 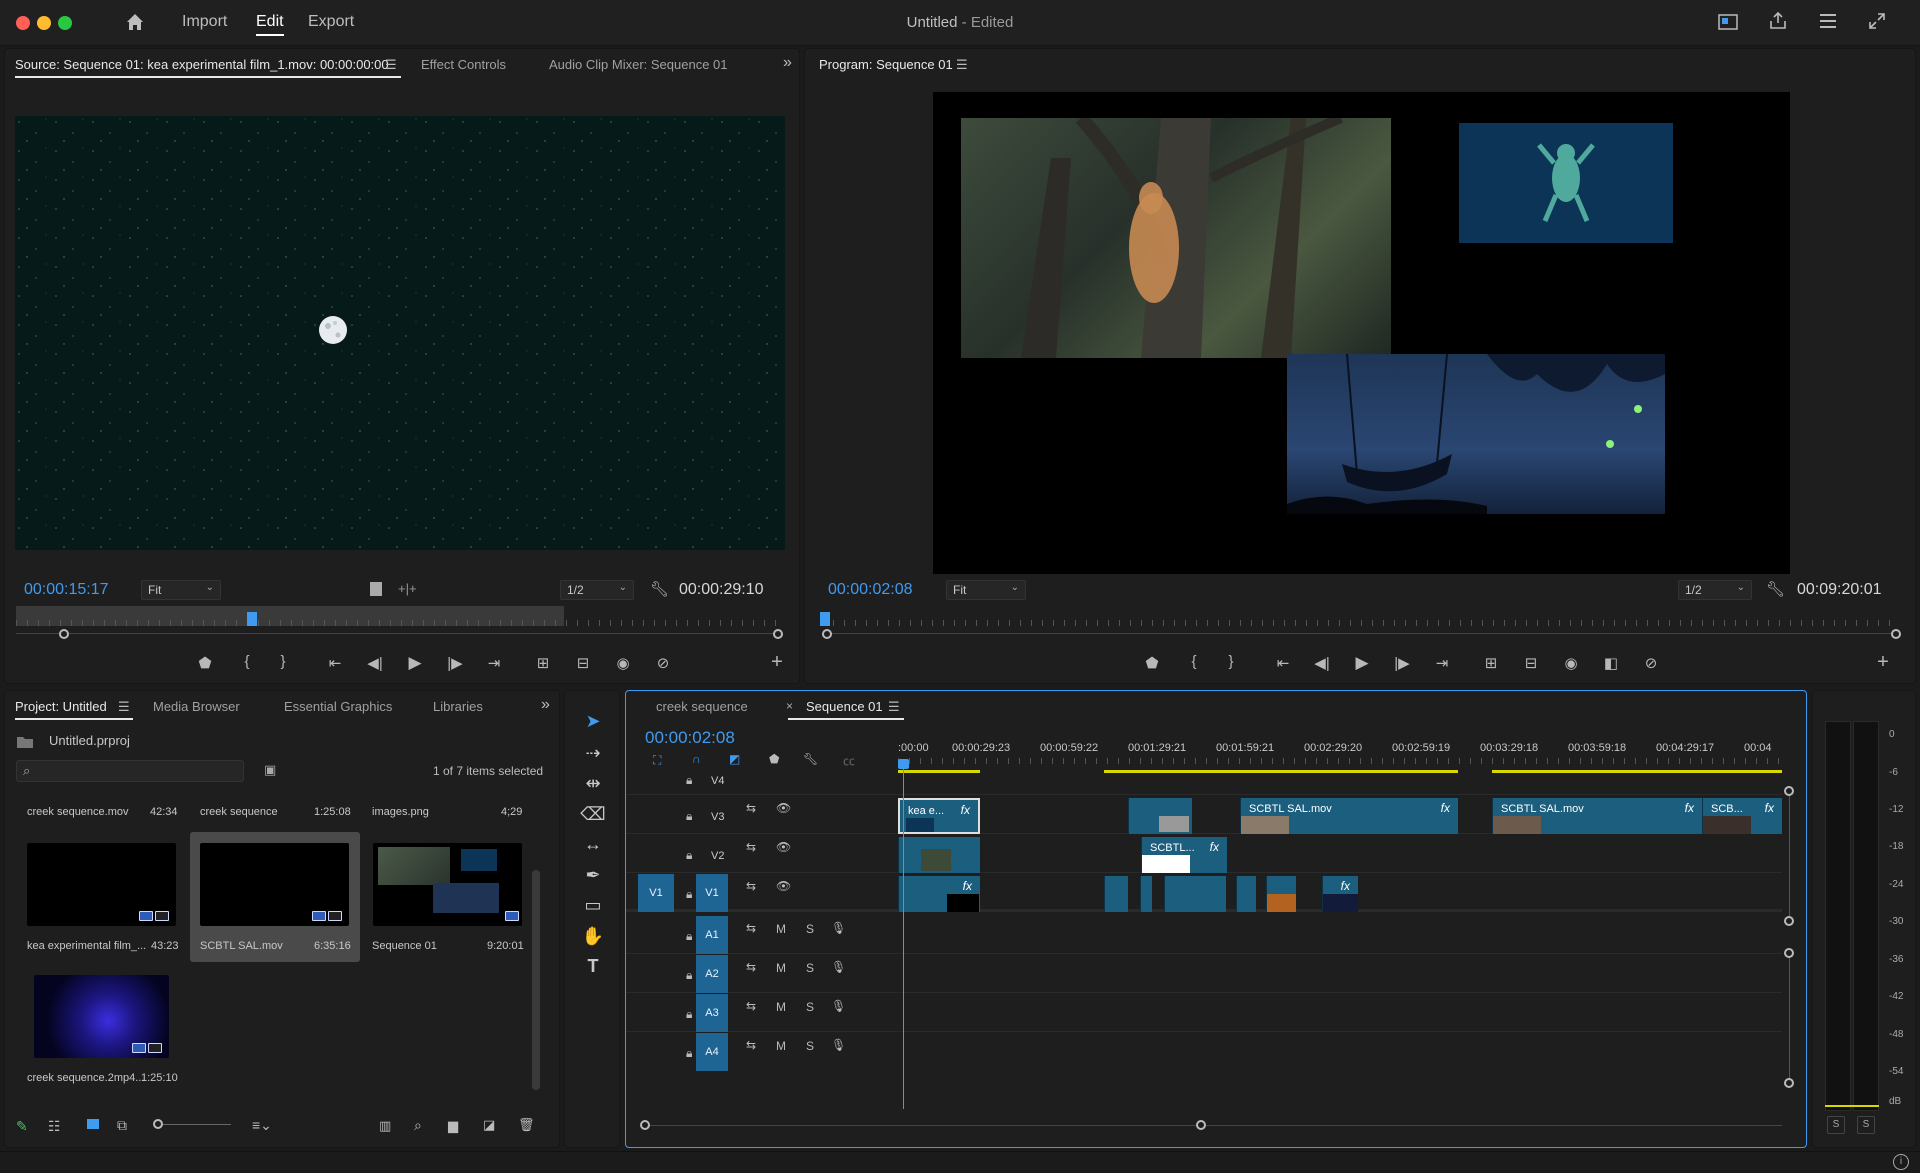 I want to click on list-view-icon: ☷, so click(x=54, y=1126).